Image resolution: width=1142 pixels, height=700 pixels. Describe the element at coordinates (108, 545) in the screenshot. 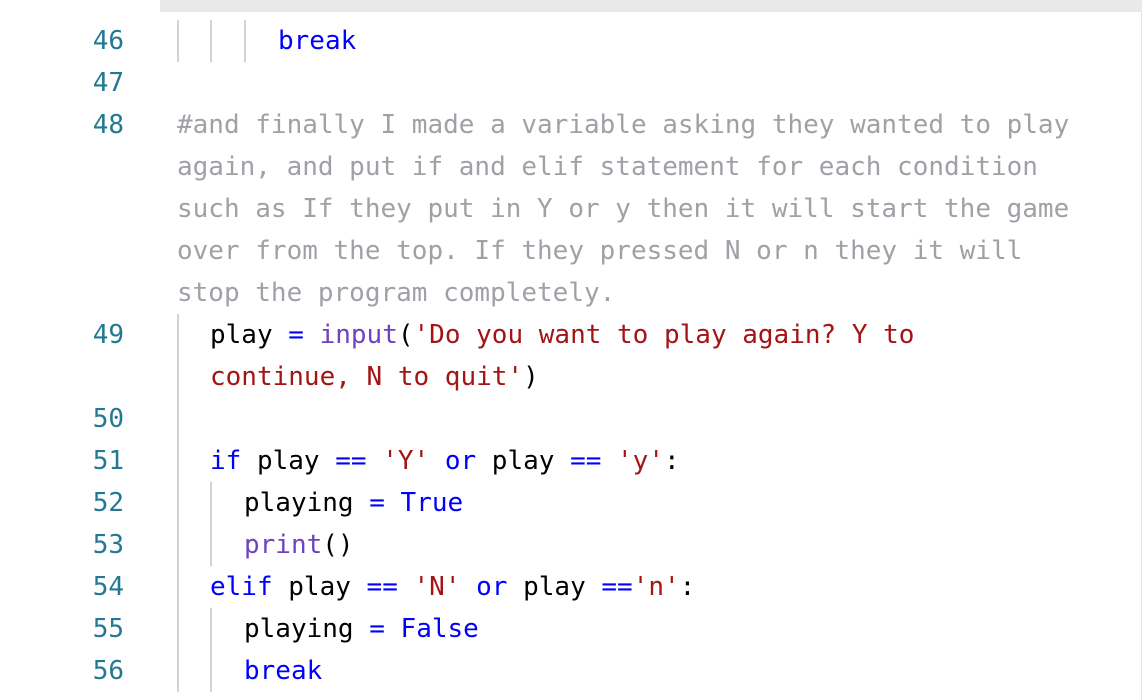

I see `line-number: 53` at that location.